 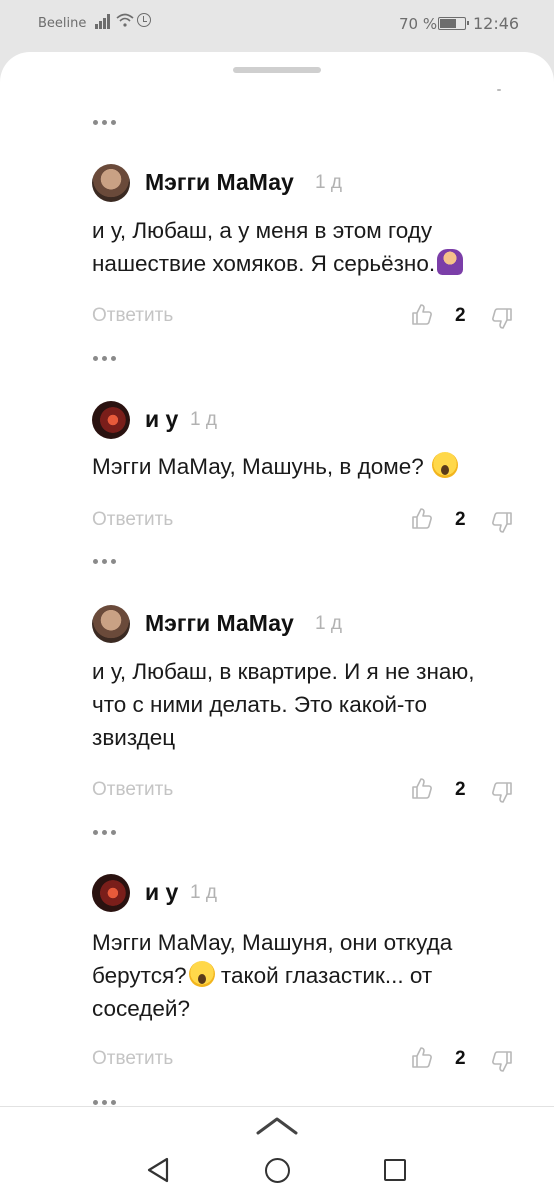 What do you see at coordinates (453, 23) in the screenshot?
I see `battery-icon` at bounding box center [453, 23].